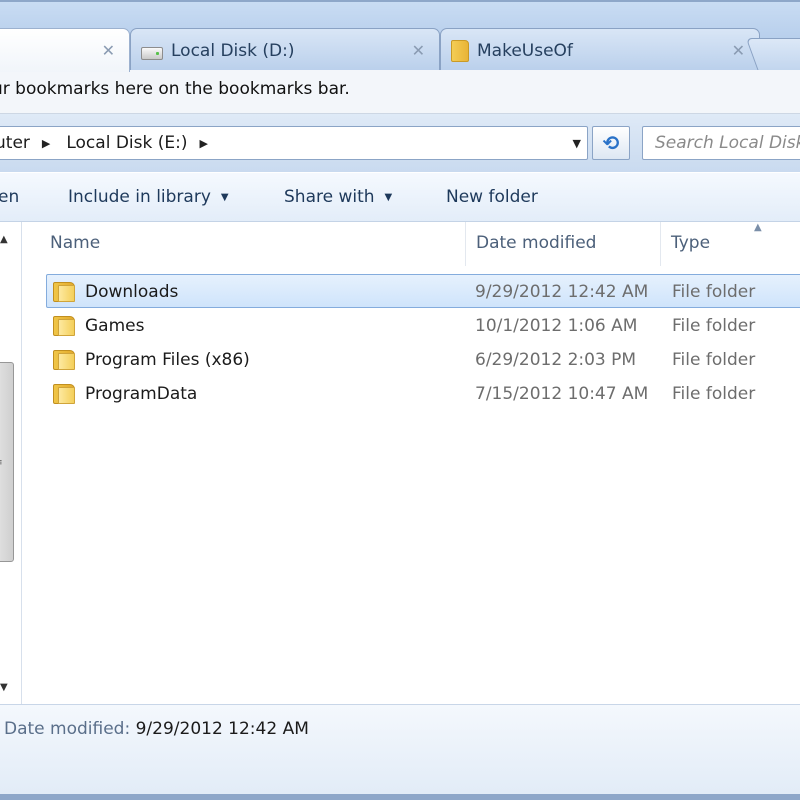 Image resolution: width=800 pixels, height=800 pixels. Describe the element at coordinates (562, 394) in the screenshot. I see `file-date: 7/15/2012 10:47 AM` at that location.